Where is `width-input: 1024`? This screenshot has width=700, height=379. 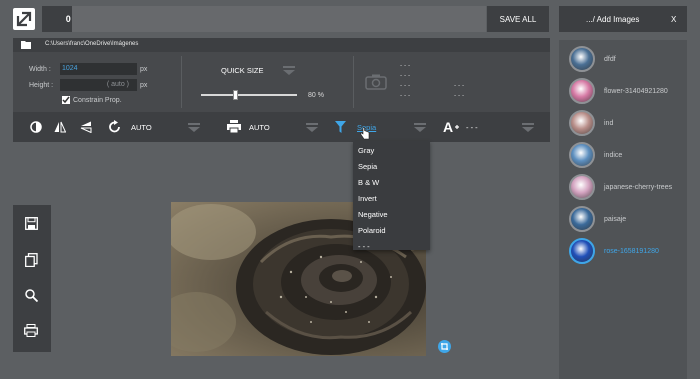
width-input: 1024 is located at coordinates (98, 69).